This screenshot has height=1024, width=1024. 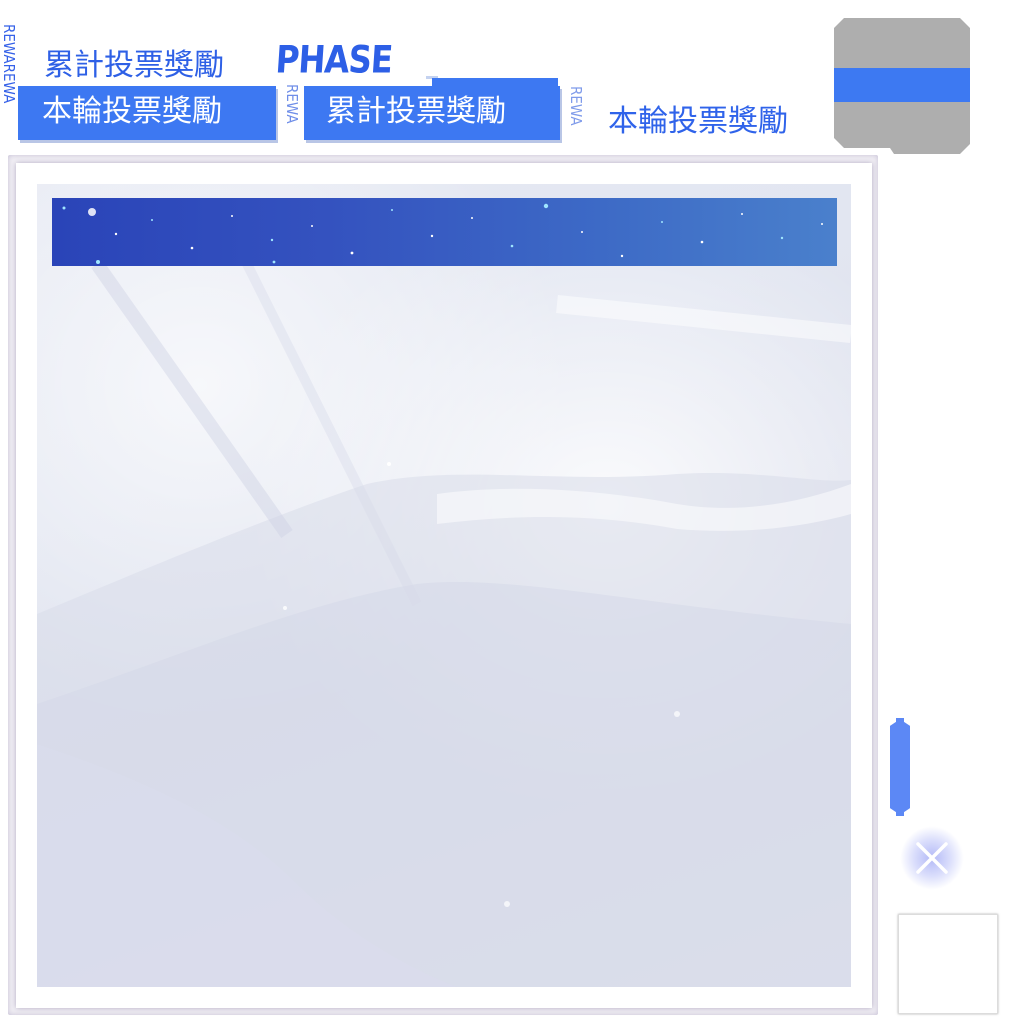 What do you see at coordinates (334, 60) in the screenshot?
I see `phase-logo: PHASE` at bounding box center [334, 60].